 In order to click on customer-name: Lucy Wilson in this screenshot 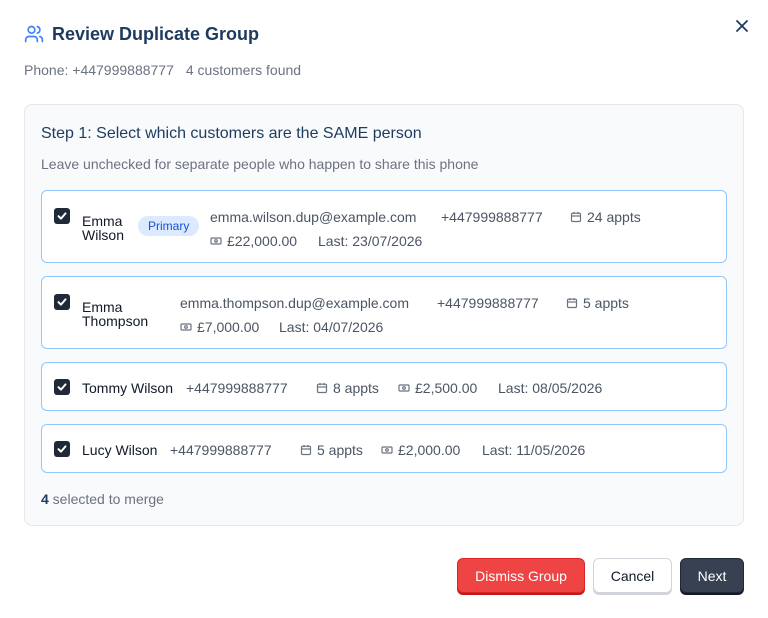, I will do `click(120, 450)`.